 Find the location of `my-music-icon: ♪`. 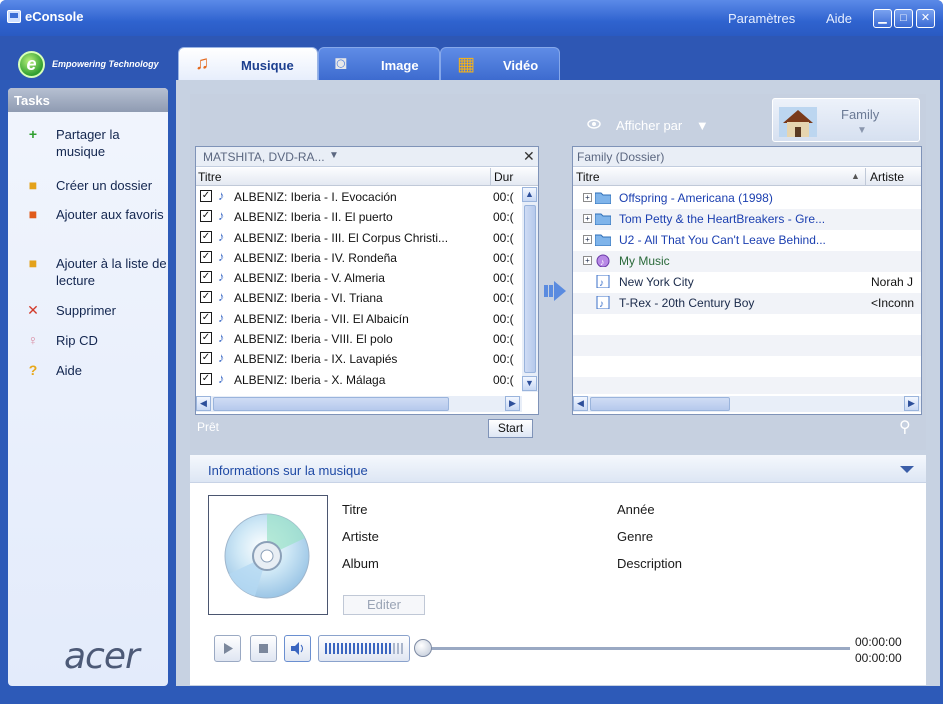

my-music-icon: ♪ is located at coordinates (603, 260).